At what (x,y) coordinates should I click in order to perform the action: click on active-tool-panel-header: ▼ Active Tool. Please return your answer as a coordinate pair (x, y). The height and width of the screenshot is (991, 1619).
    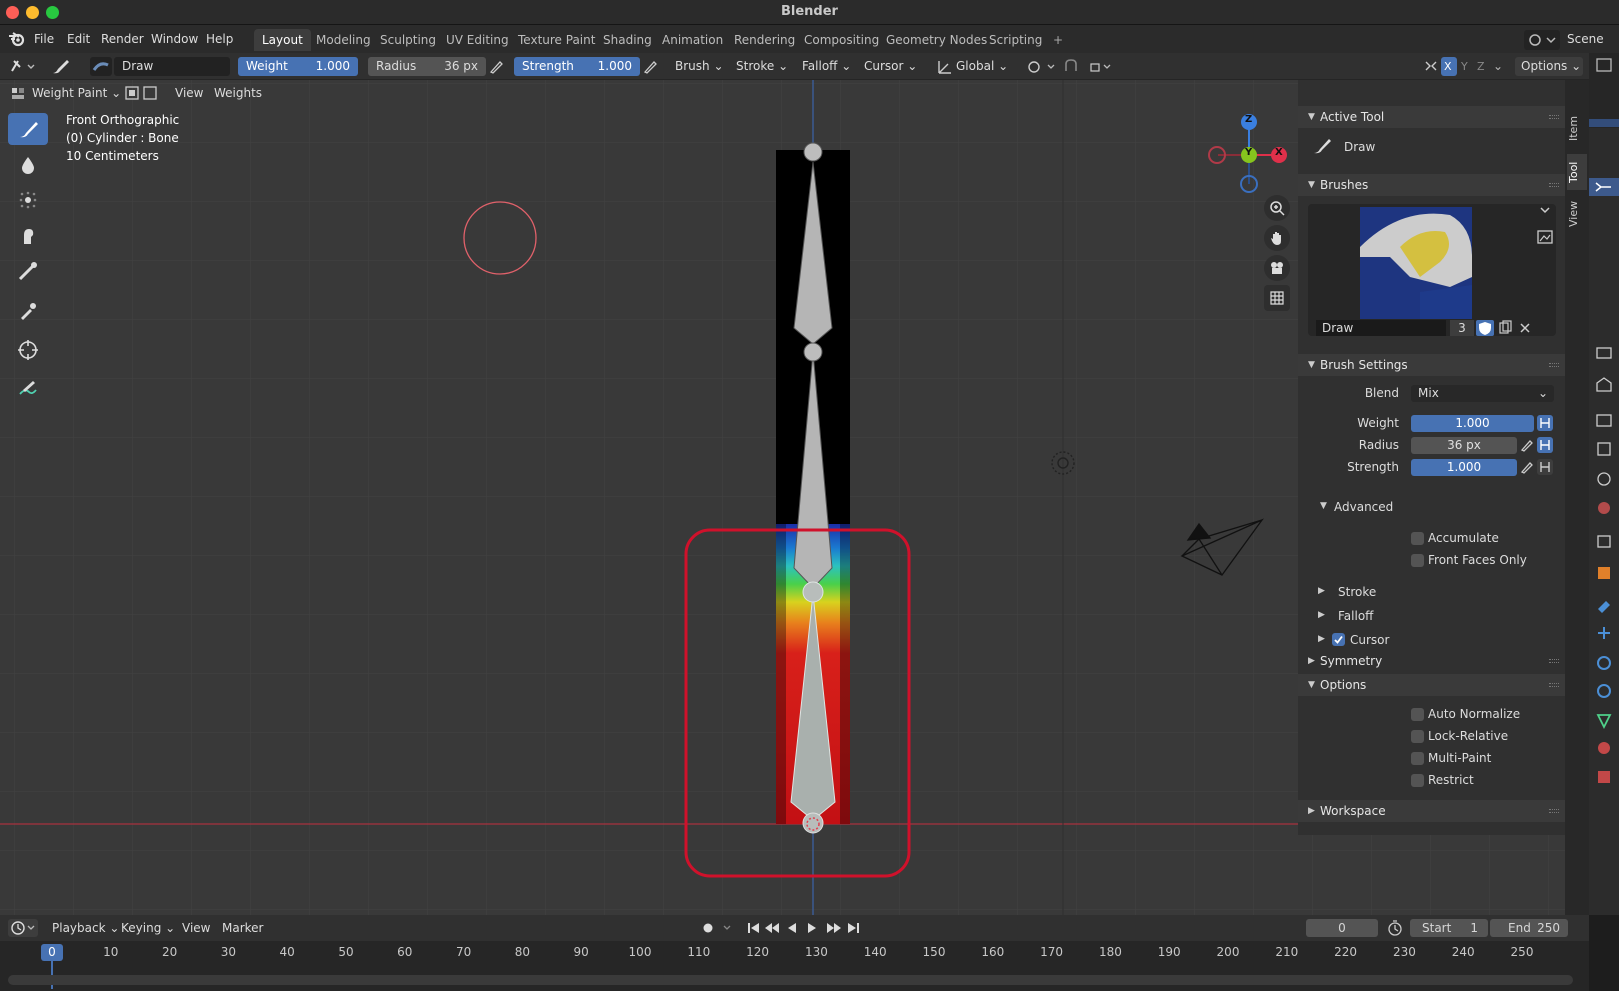
    Looking at the image, I should click on (1431, 117).